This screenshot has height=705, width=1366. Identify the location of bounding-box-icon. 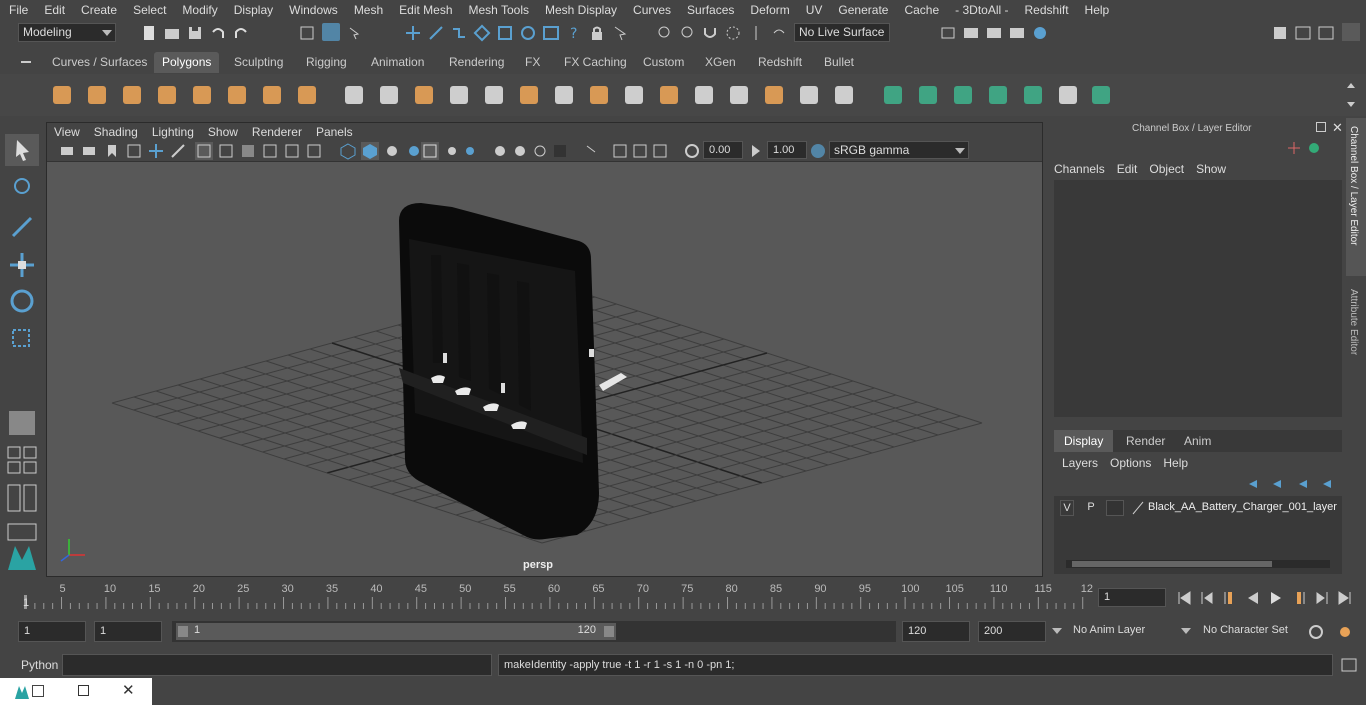
(270, 151).